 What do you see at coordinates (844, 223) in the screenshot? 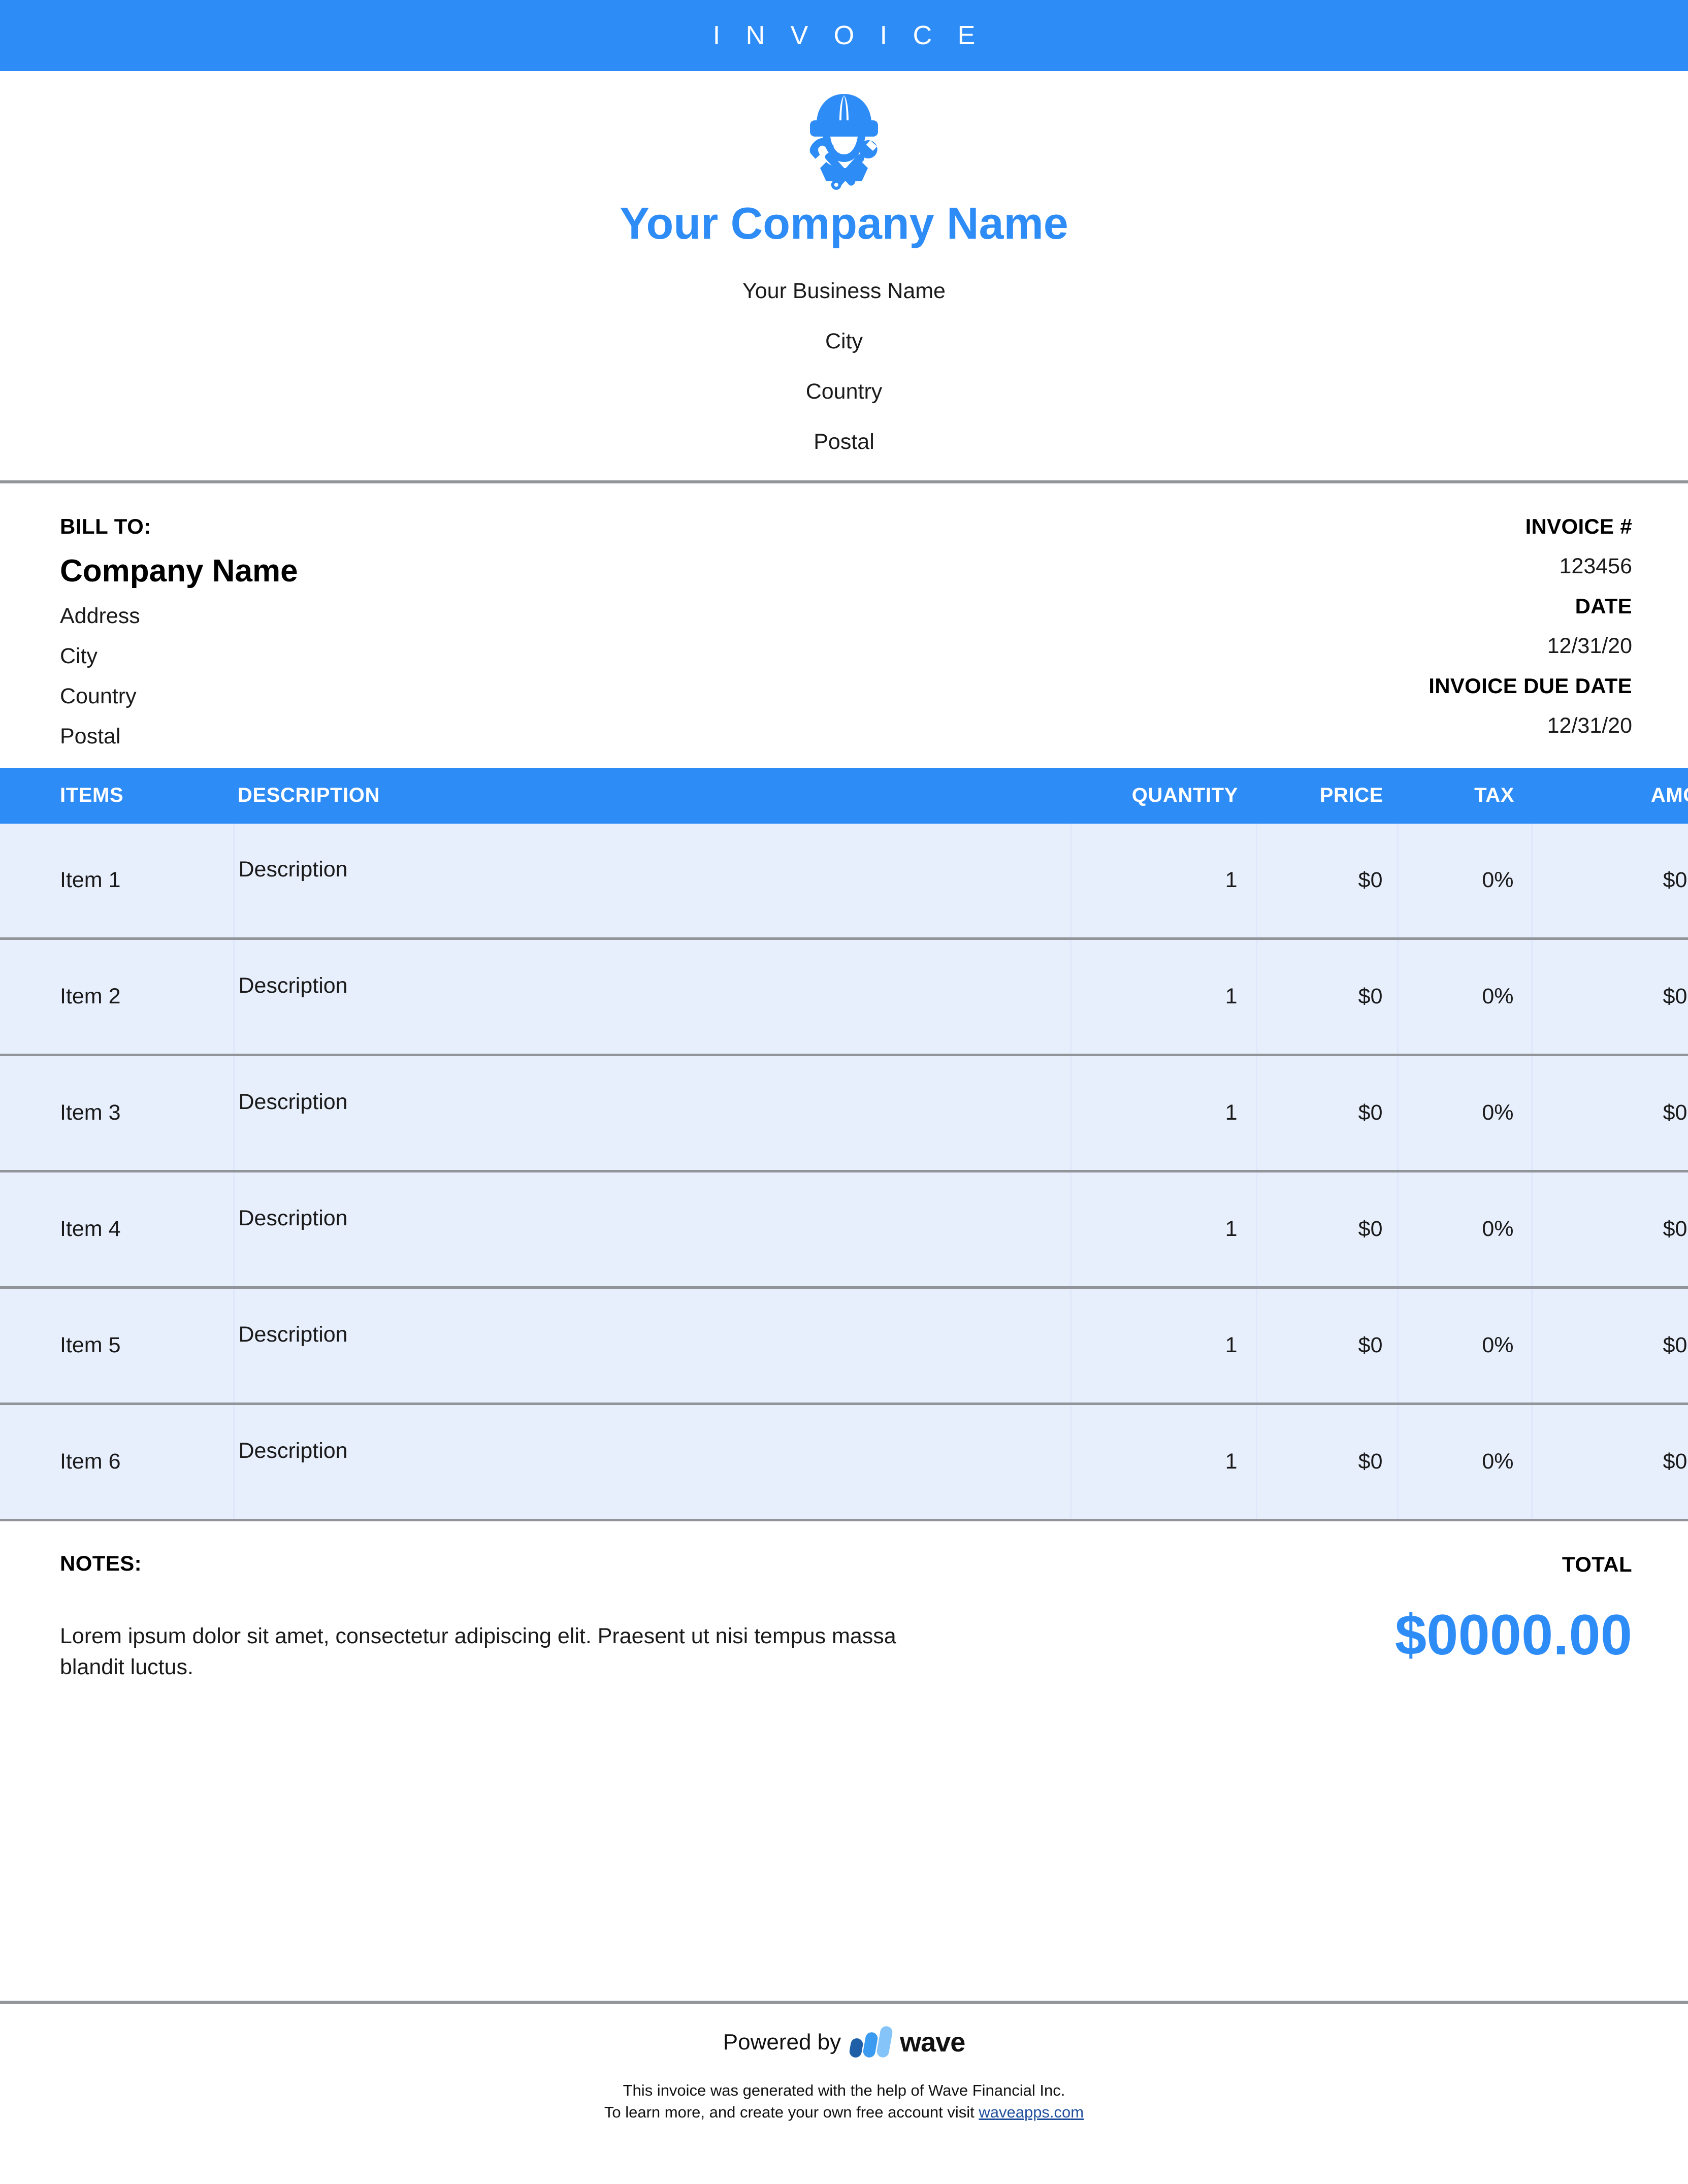
I see `company-name: Your Company Name` at bounding box center [844, 223].